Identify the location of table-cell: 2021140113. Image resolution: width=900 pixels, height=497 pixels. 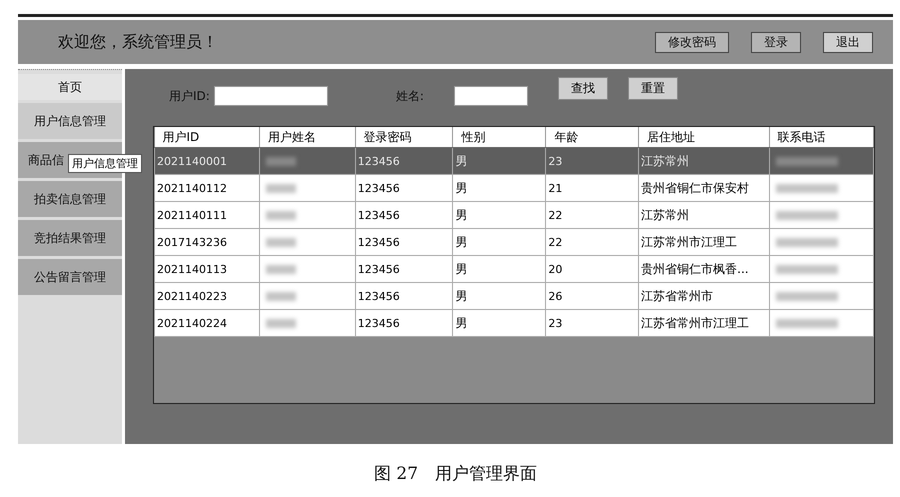
(192, 269).